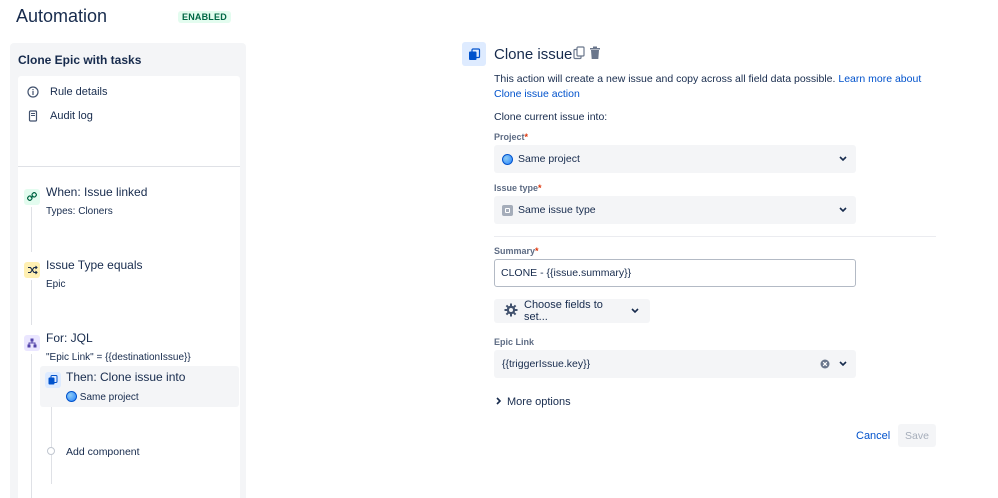 The height and width of the screenshot is (498, 998). What do you see at coordinates (109, 397) in the screenshot?
I see `component-subtitle-text: Same project` at bounding box center [109, 397].